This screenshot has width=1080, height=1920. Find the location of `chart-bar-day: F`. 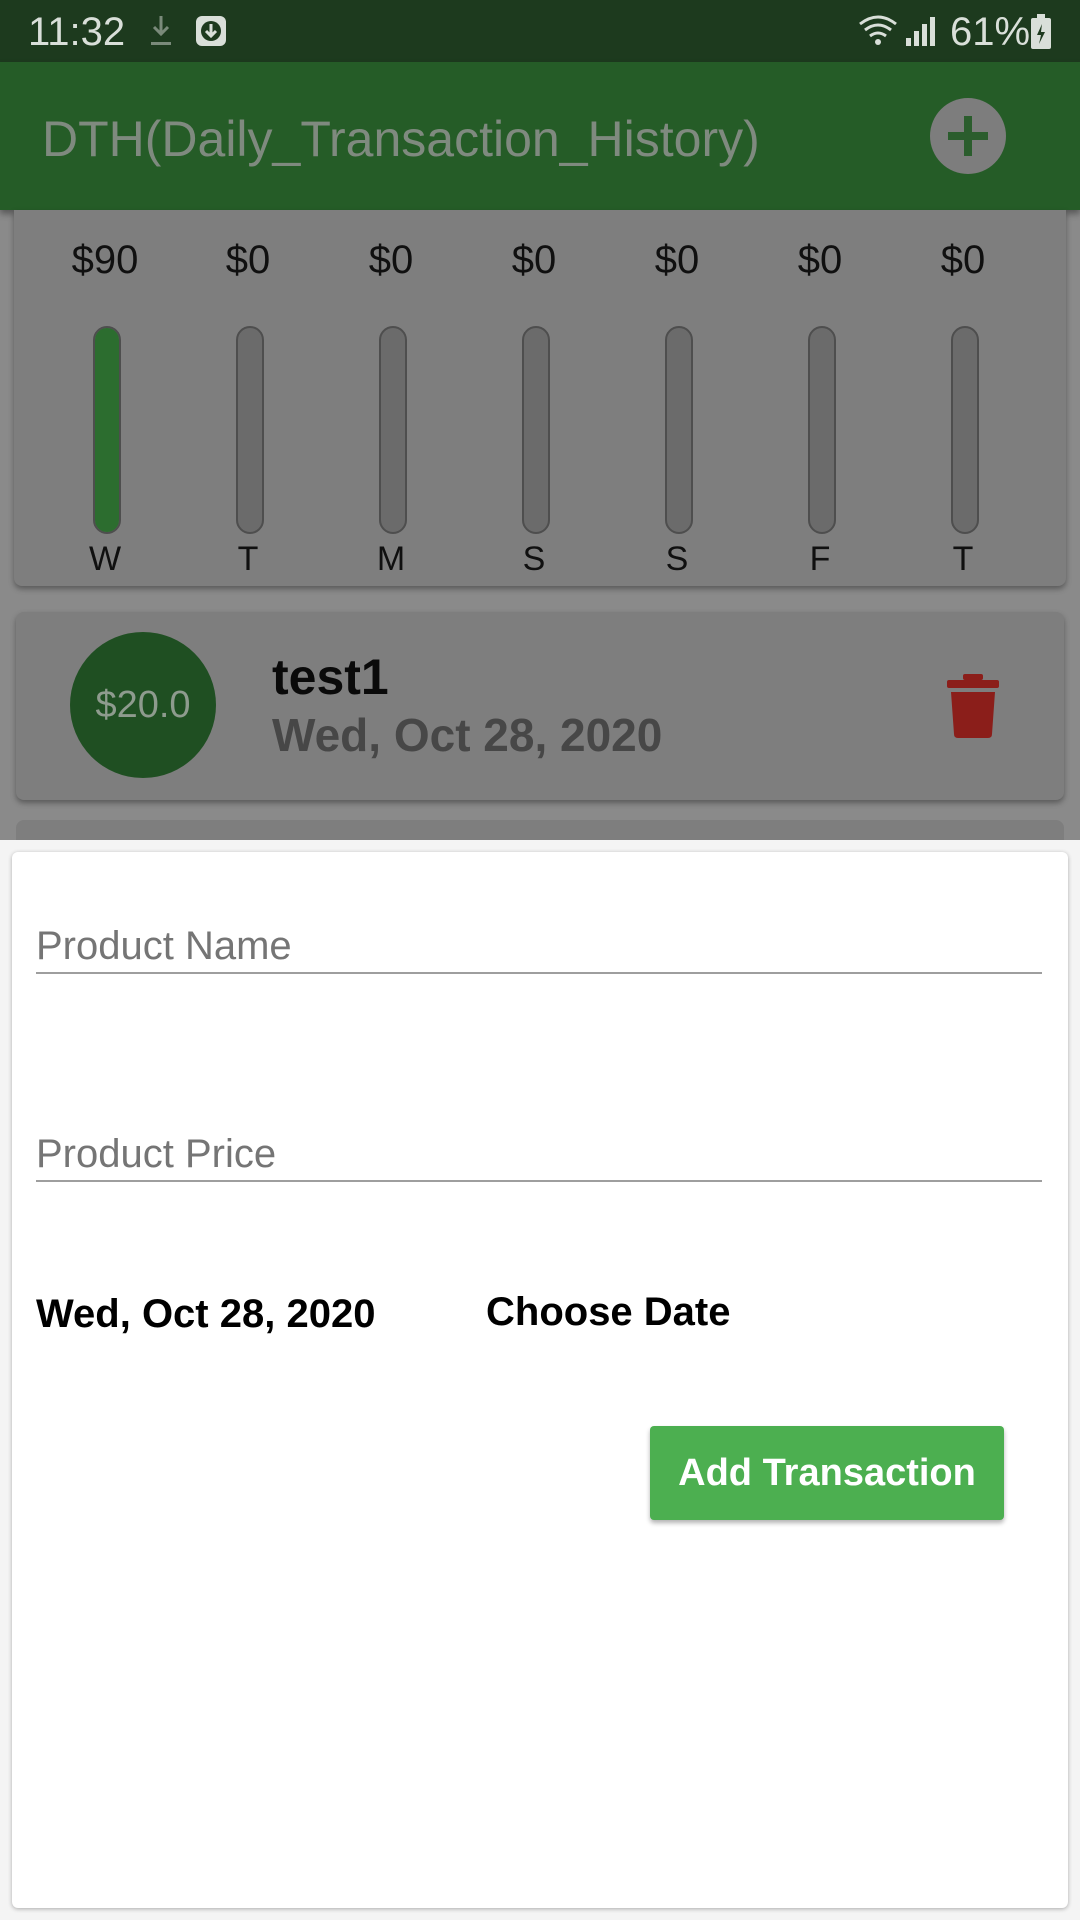

chart-bar-day: F is located at coordinates (820, 559).